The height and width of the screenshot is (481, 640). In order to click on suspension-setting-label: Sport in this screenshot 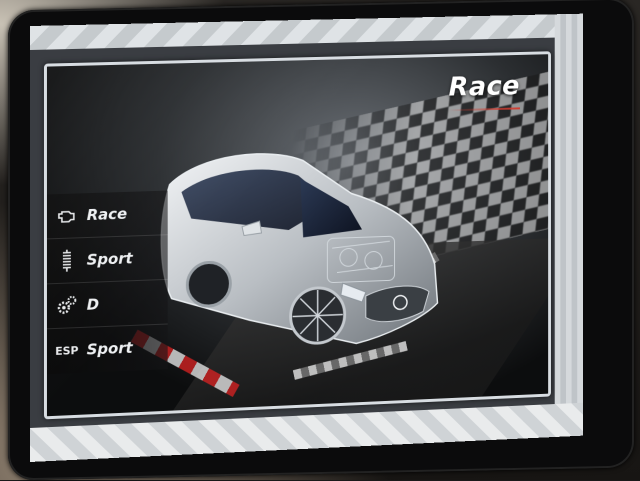, I will do `click(109, 259)`.